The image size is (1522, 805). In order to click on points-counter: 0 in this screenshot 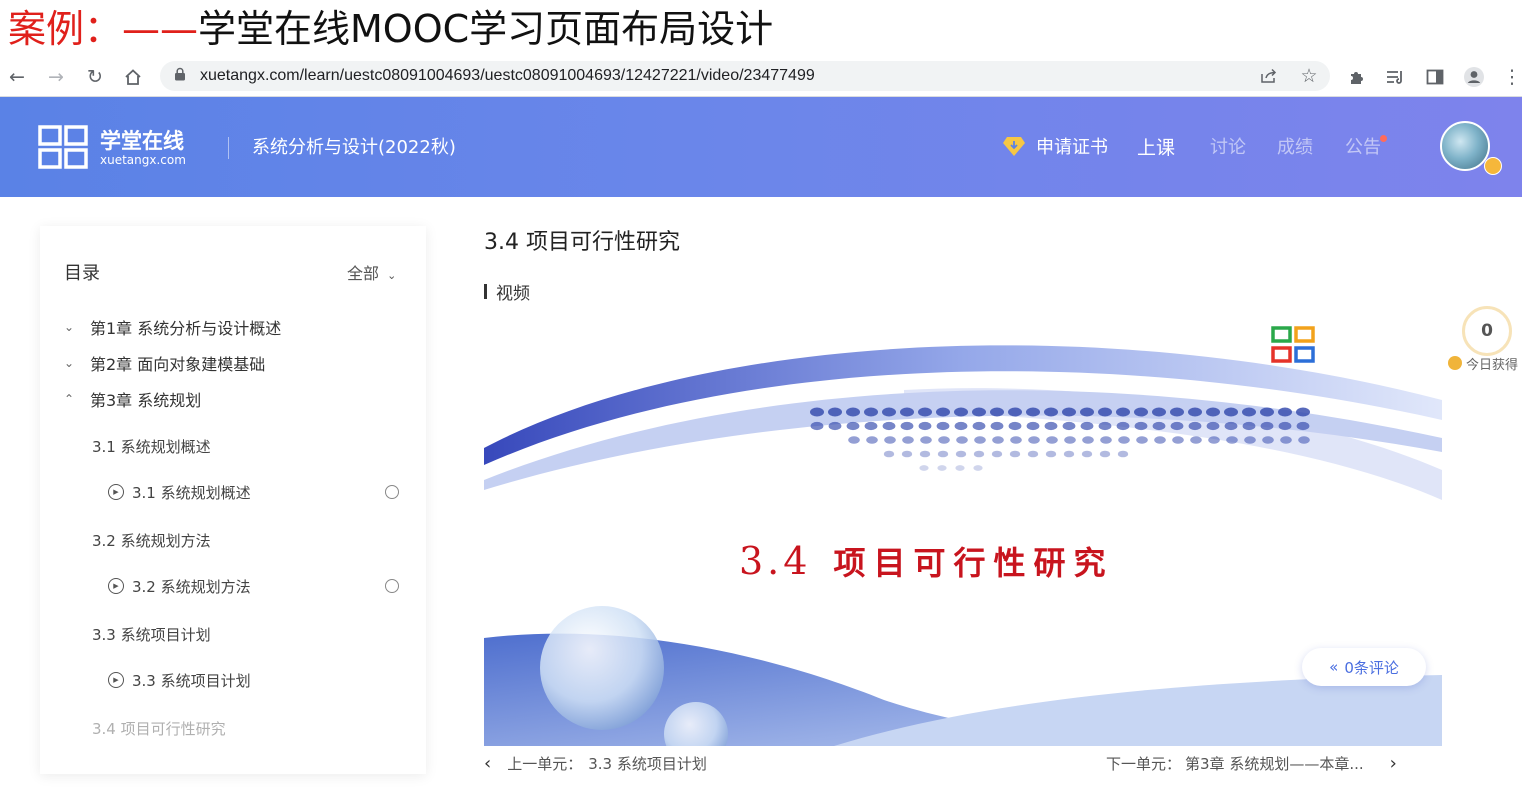, I will do `click(1487, 331)`.